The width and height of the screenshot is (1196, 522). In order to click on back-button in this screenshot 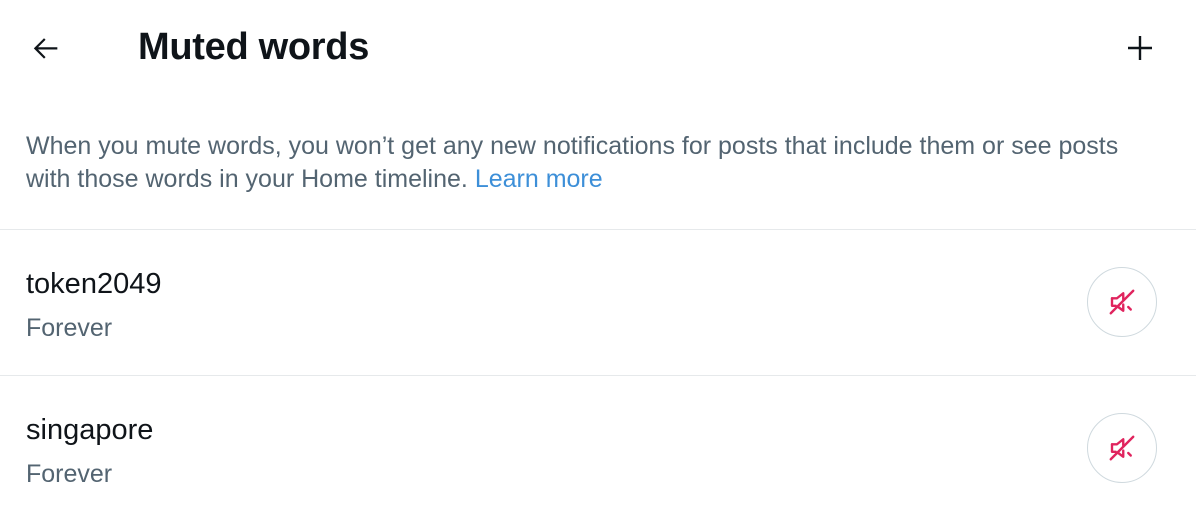, I will do `click(46, 48)`.